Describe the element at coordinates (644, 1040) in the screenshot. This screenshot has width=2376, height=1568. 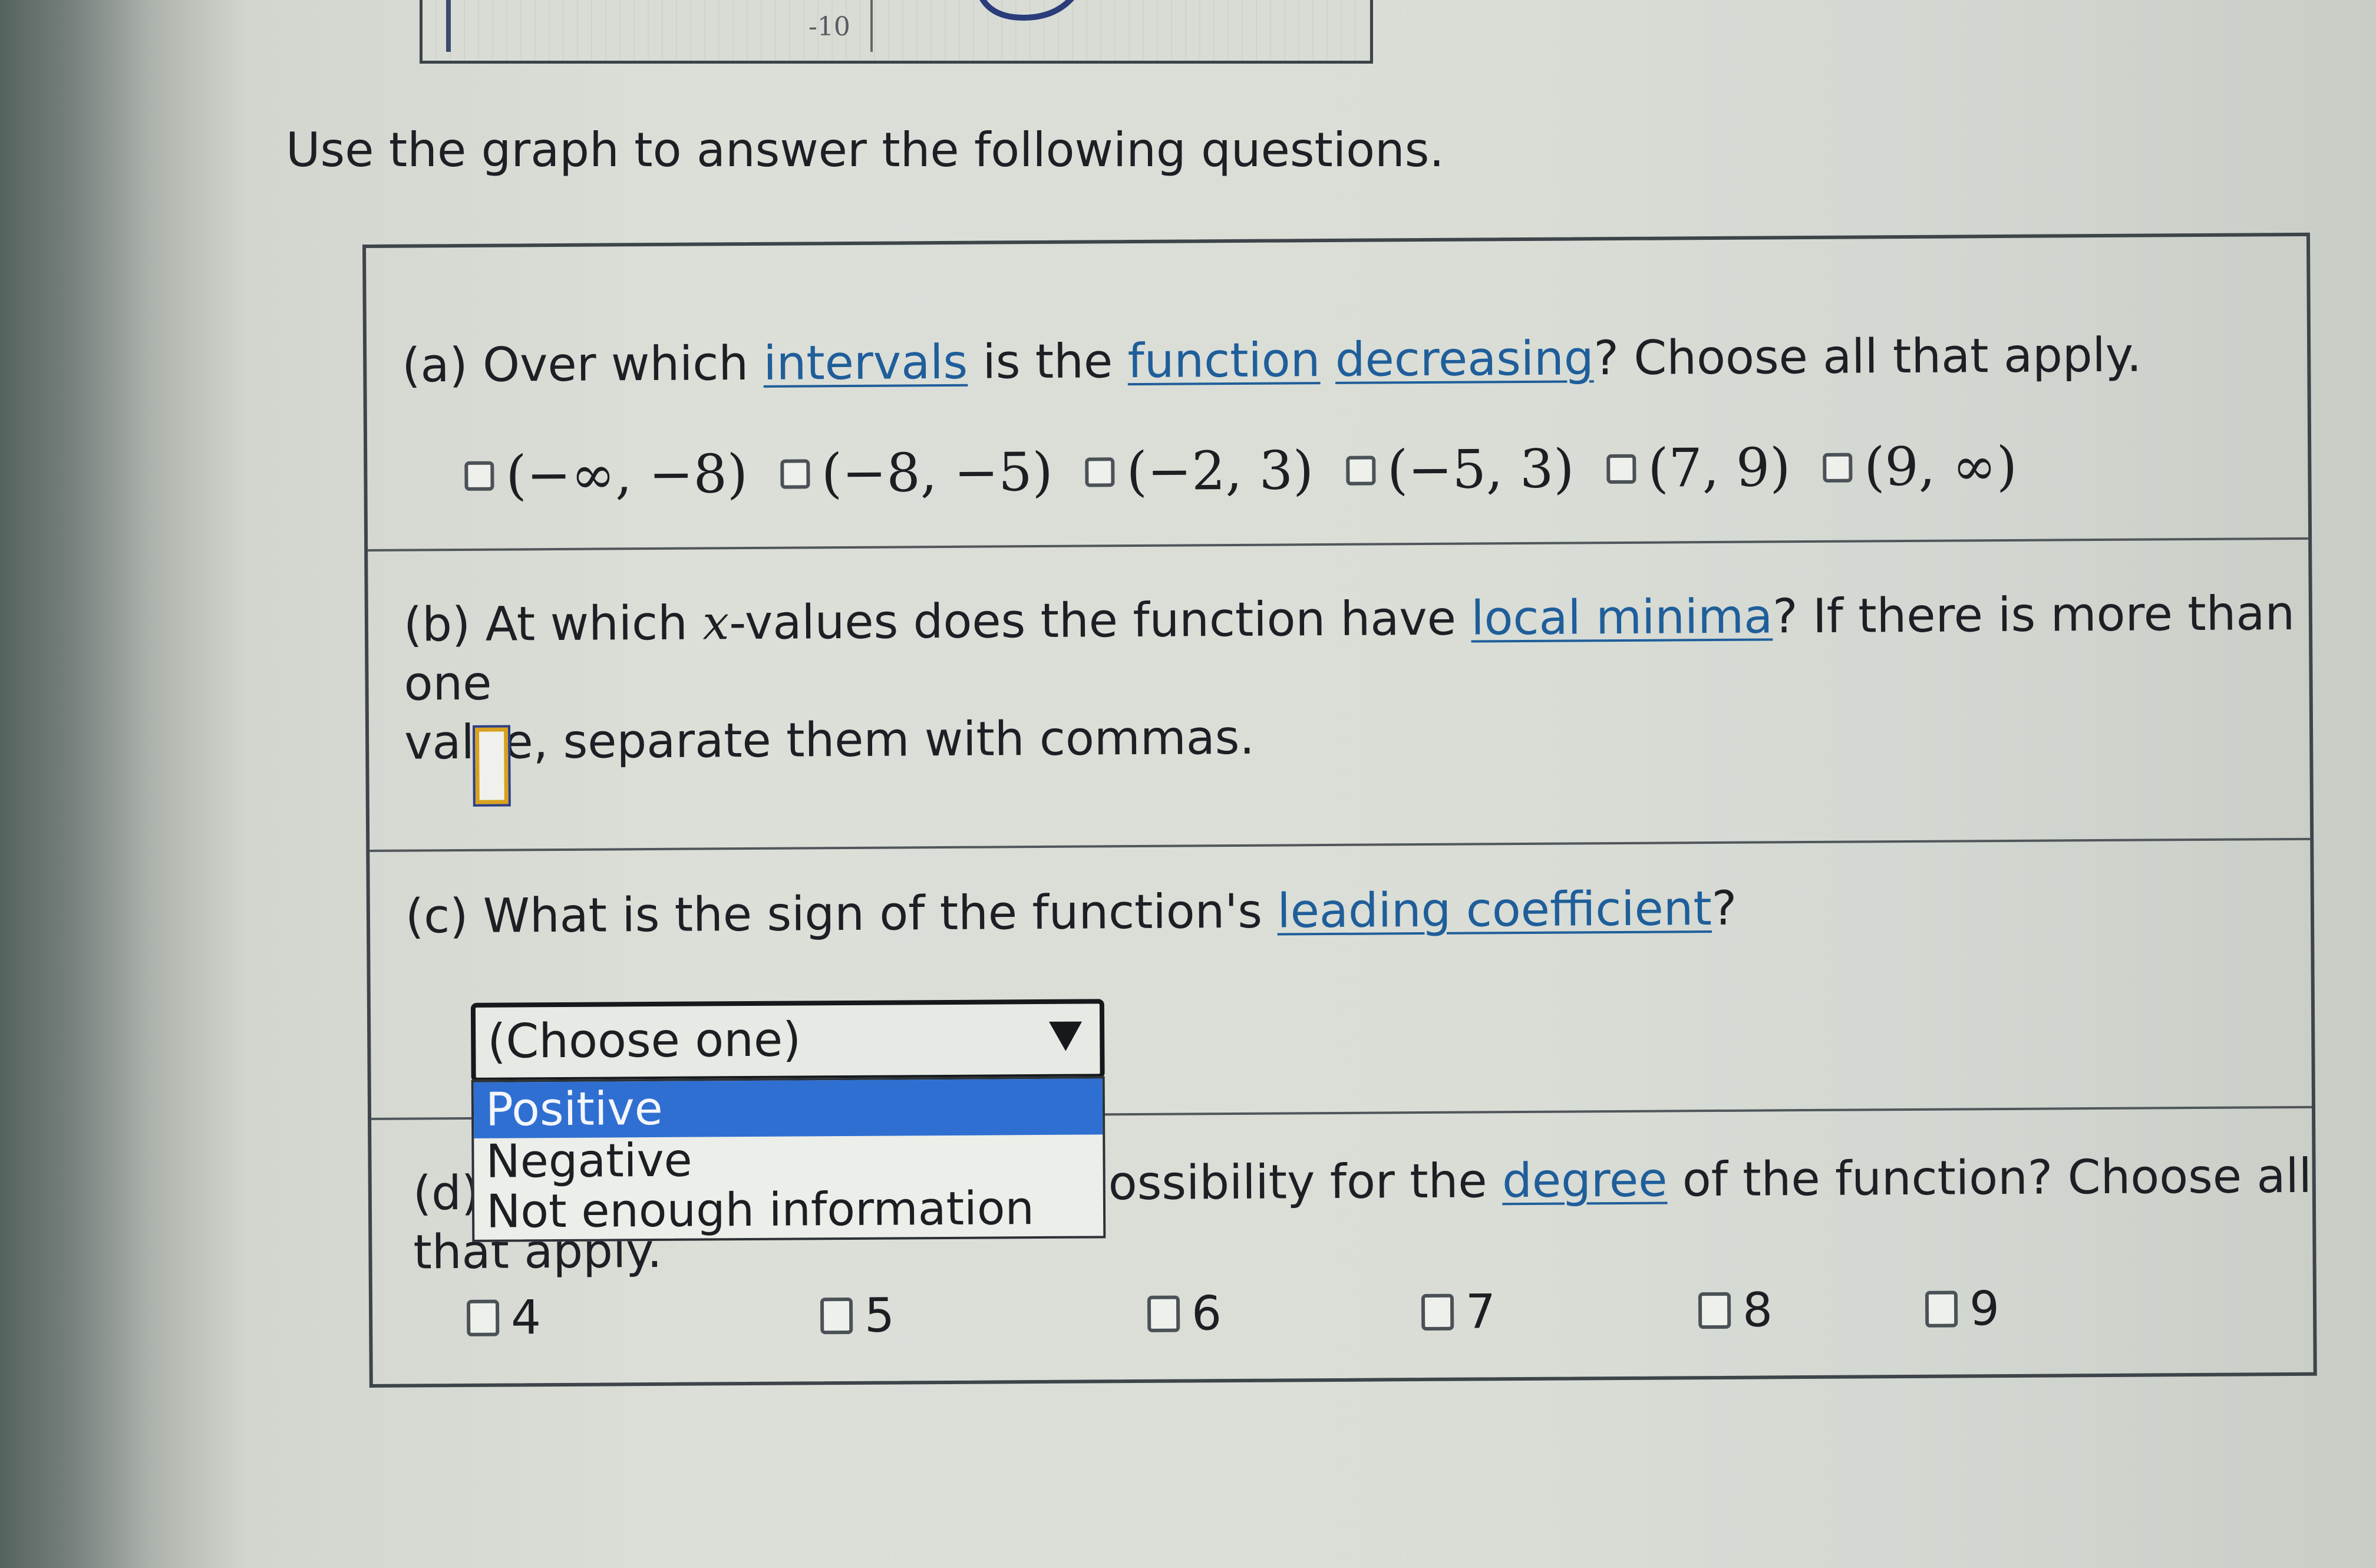
I see `select-value: (Choose one)` at that location.